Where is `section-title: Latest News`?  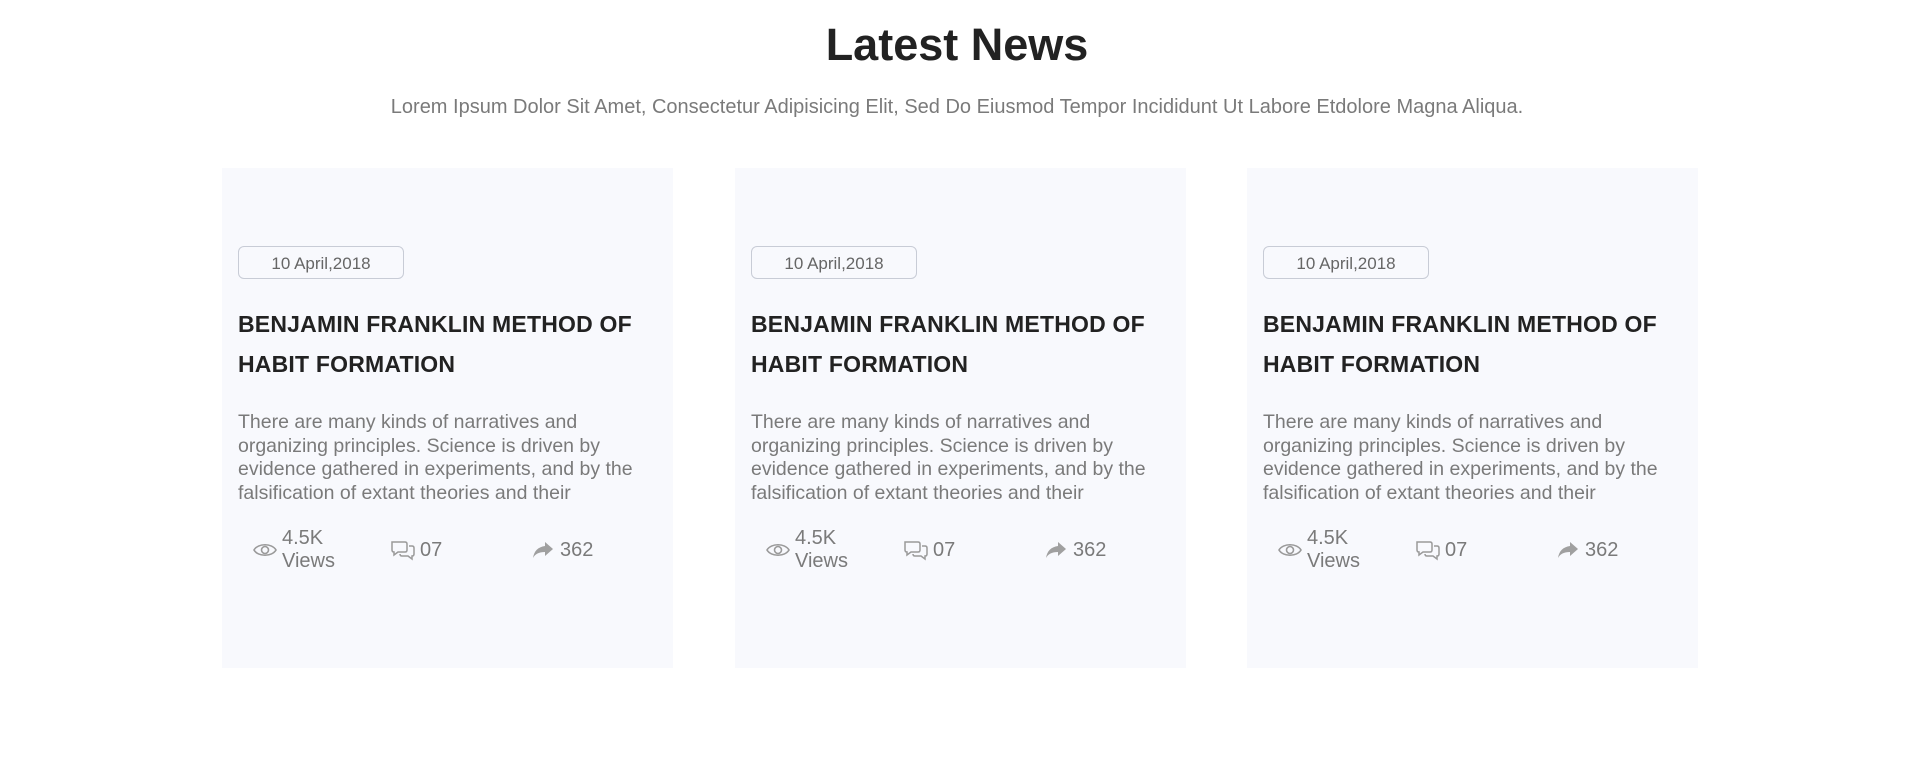
section-title: Latest News is located at coordinates (957, 44).